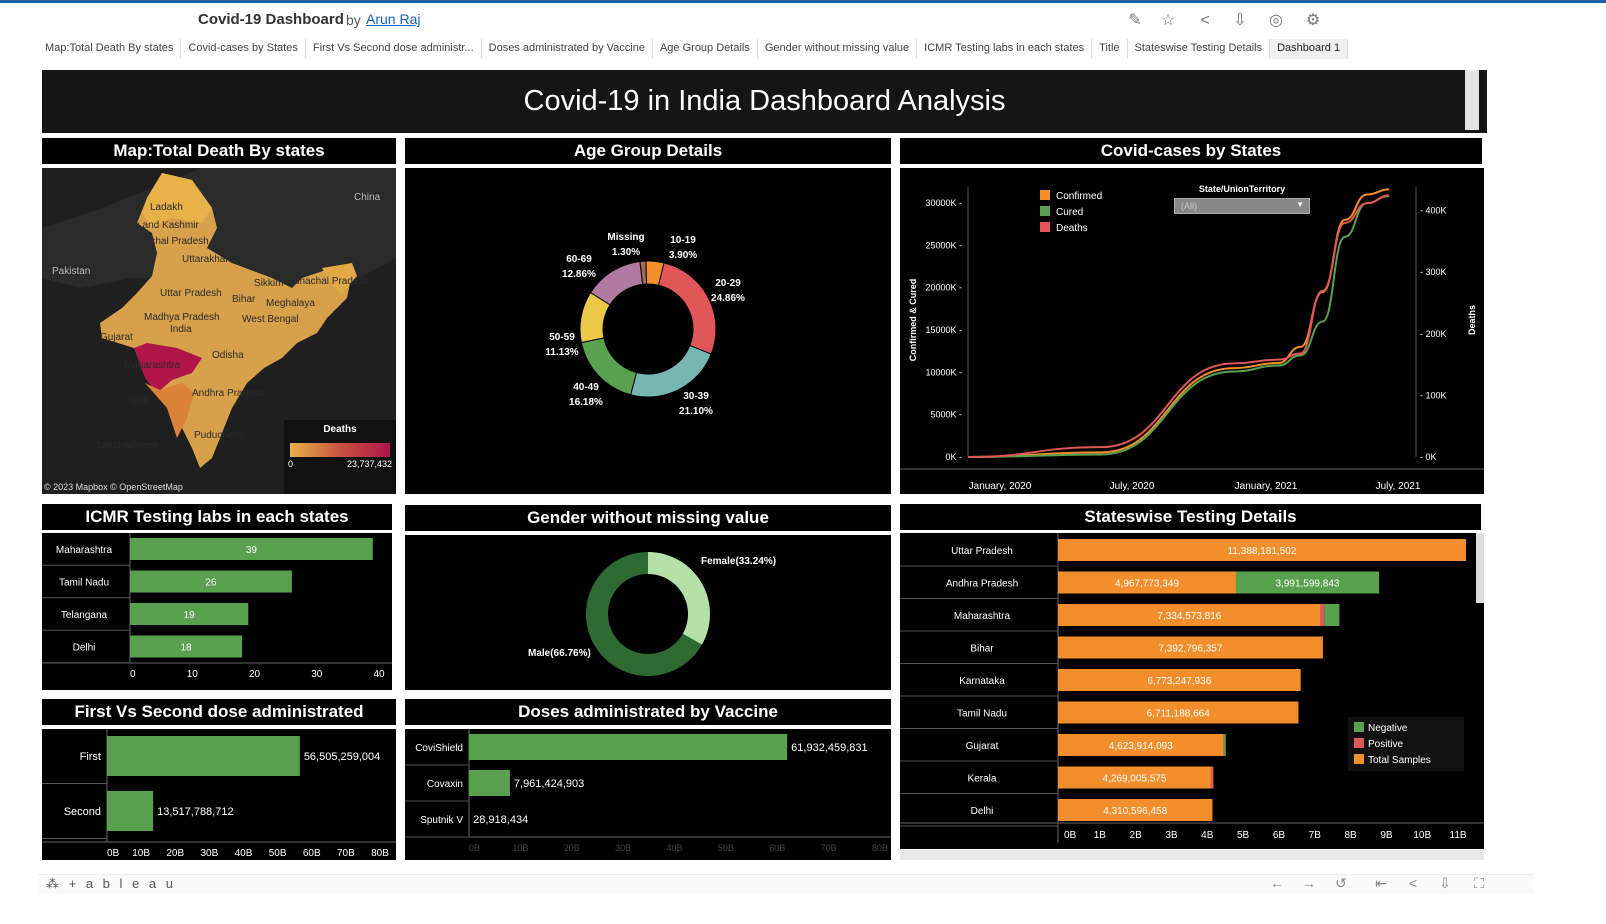 This screenshot has width=1606, height=924. Describe the element at coordinates (209, 853) in the screenshot. I see `dose-svg-x-tick: 30B` at that location.